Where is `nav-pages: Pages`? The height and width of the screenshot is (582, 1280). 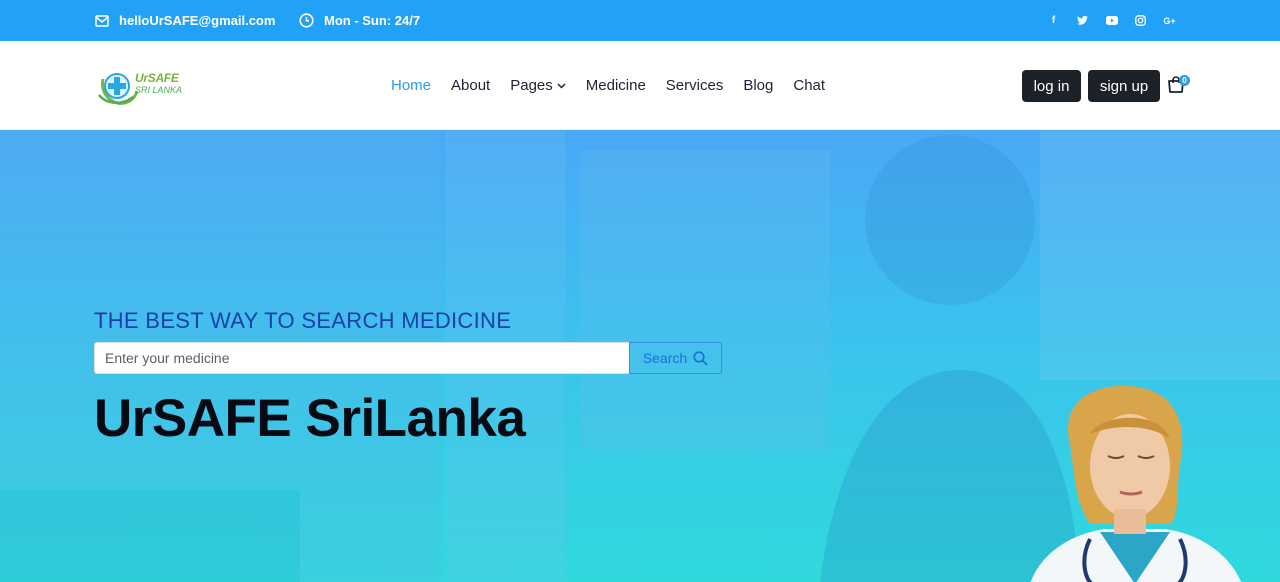 nav-pages: Pages is located at coordinates (538, 85).